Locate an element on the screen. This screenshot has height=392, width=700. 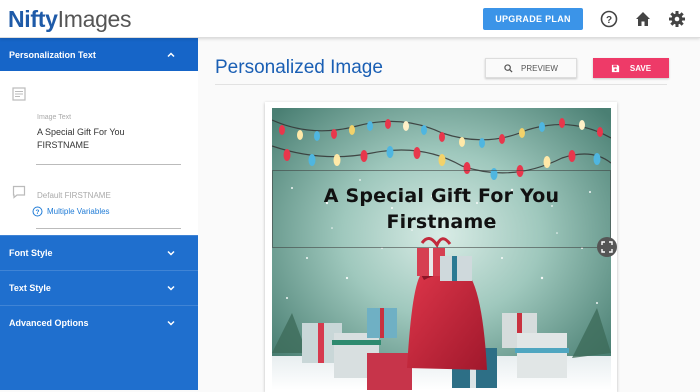
section-label: Text Style is located at coordinates (30, 288).